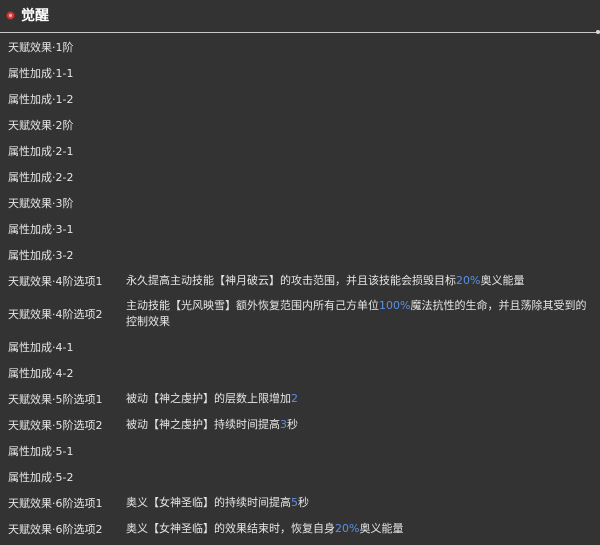 This screenshot has width=600, height=545. Describe the element at coordinates (300, 47) in the screenshot. I see `table-row: 天赋效果·1阶` at that location.